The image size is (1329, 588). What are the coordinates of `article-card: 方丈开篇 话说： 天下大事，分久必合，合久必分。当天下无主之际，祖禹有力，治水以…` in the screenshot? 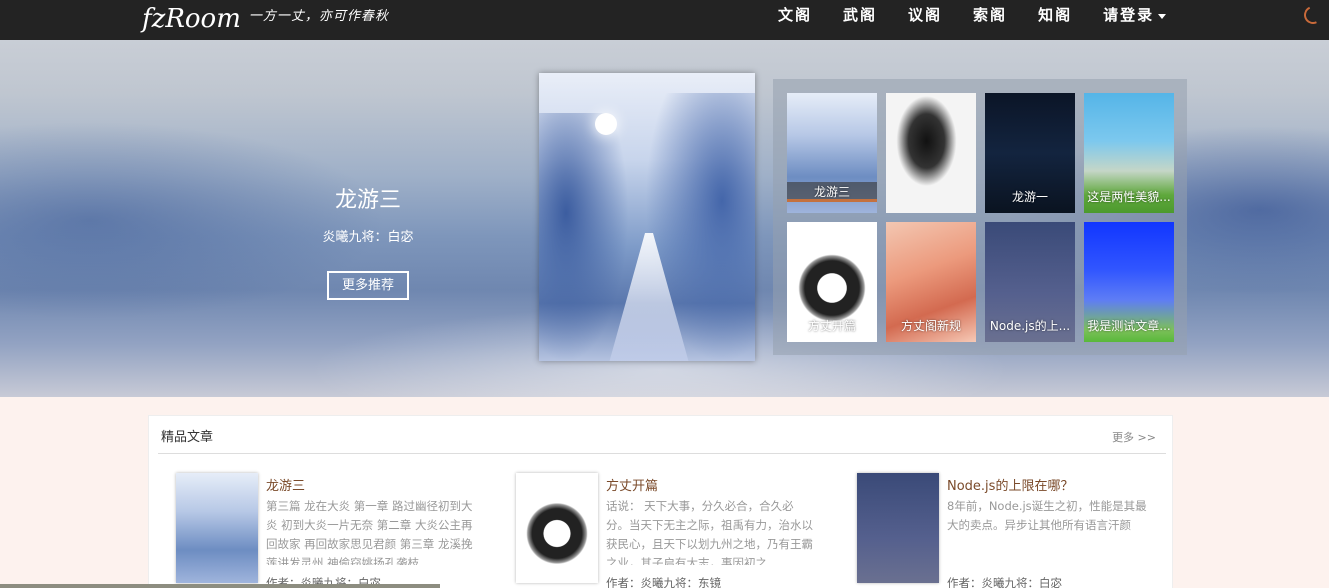 It's located at (668, 530).